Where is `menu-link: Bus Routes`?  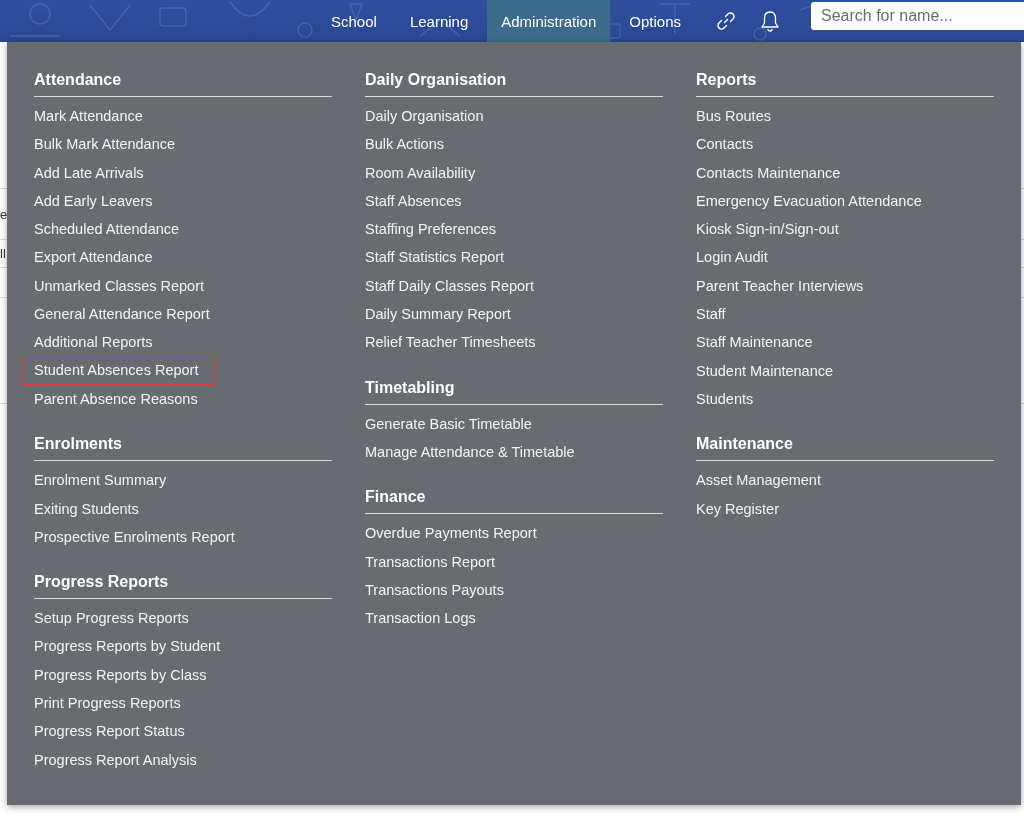 menu-link: Bus Routes is located at coordinates (736, 116).